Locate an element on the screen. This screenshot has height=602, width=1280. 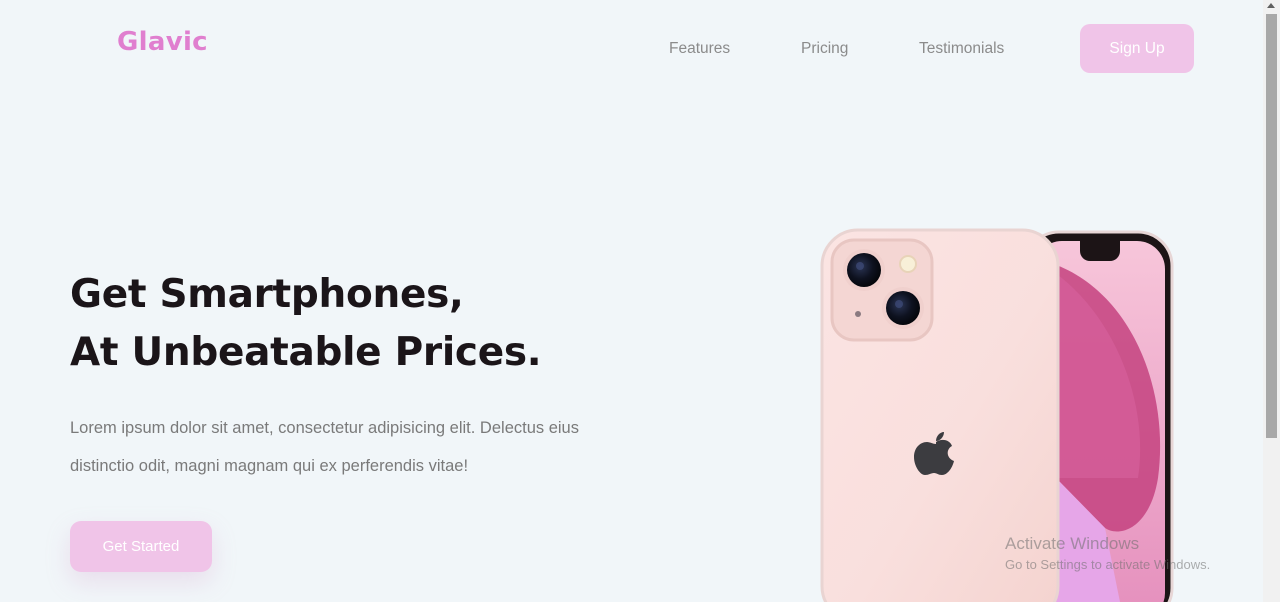
vertical-scrollbar is located at coordinates (1271, 301).